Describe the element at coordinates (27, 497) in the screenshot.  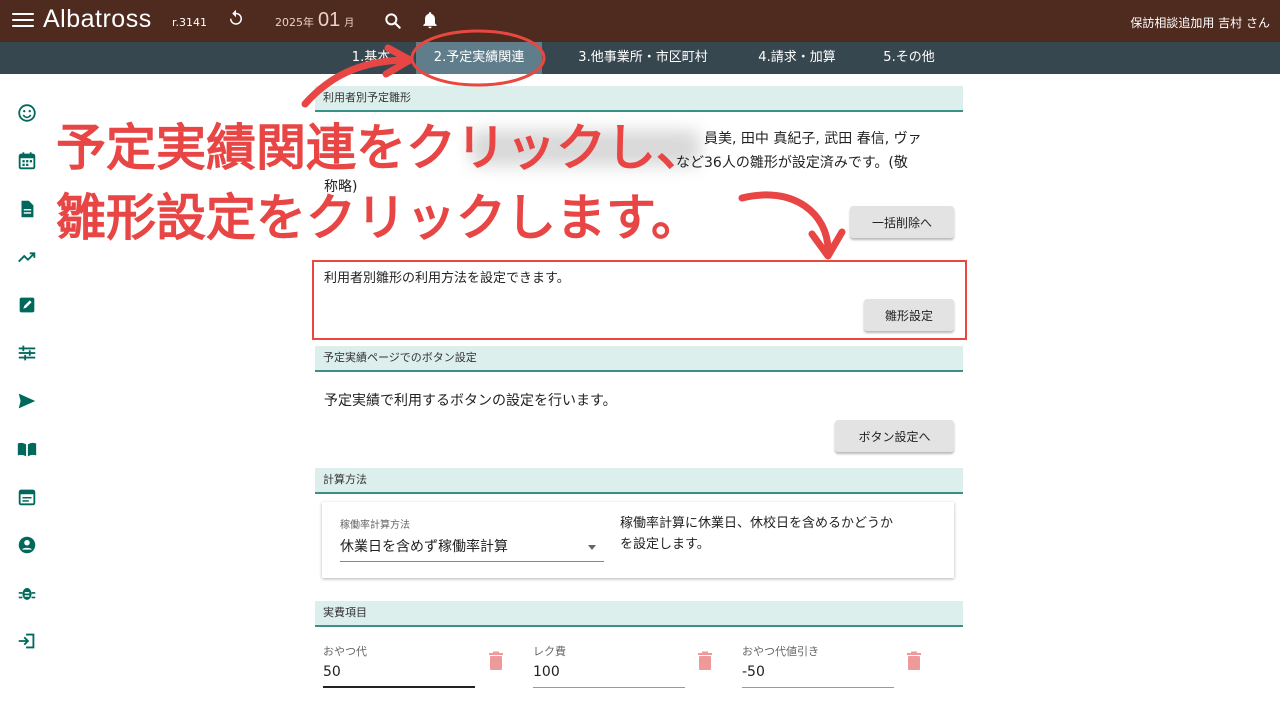
I see `event-note-icon` at that location.